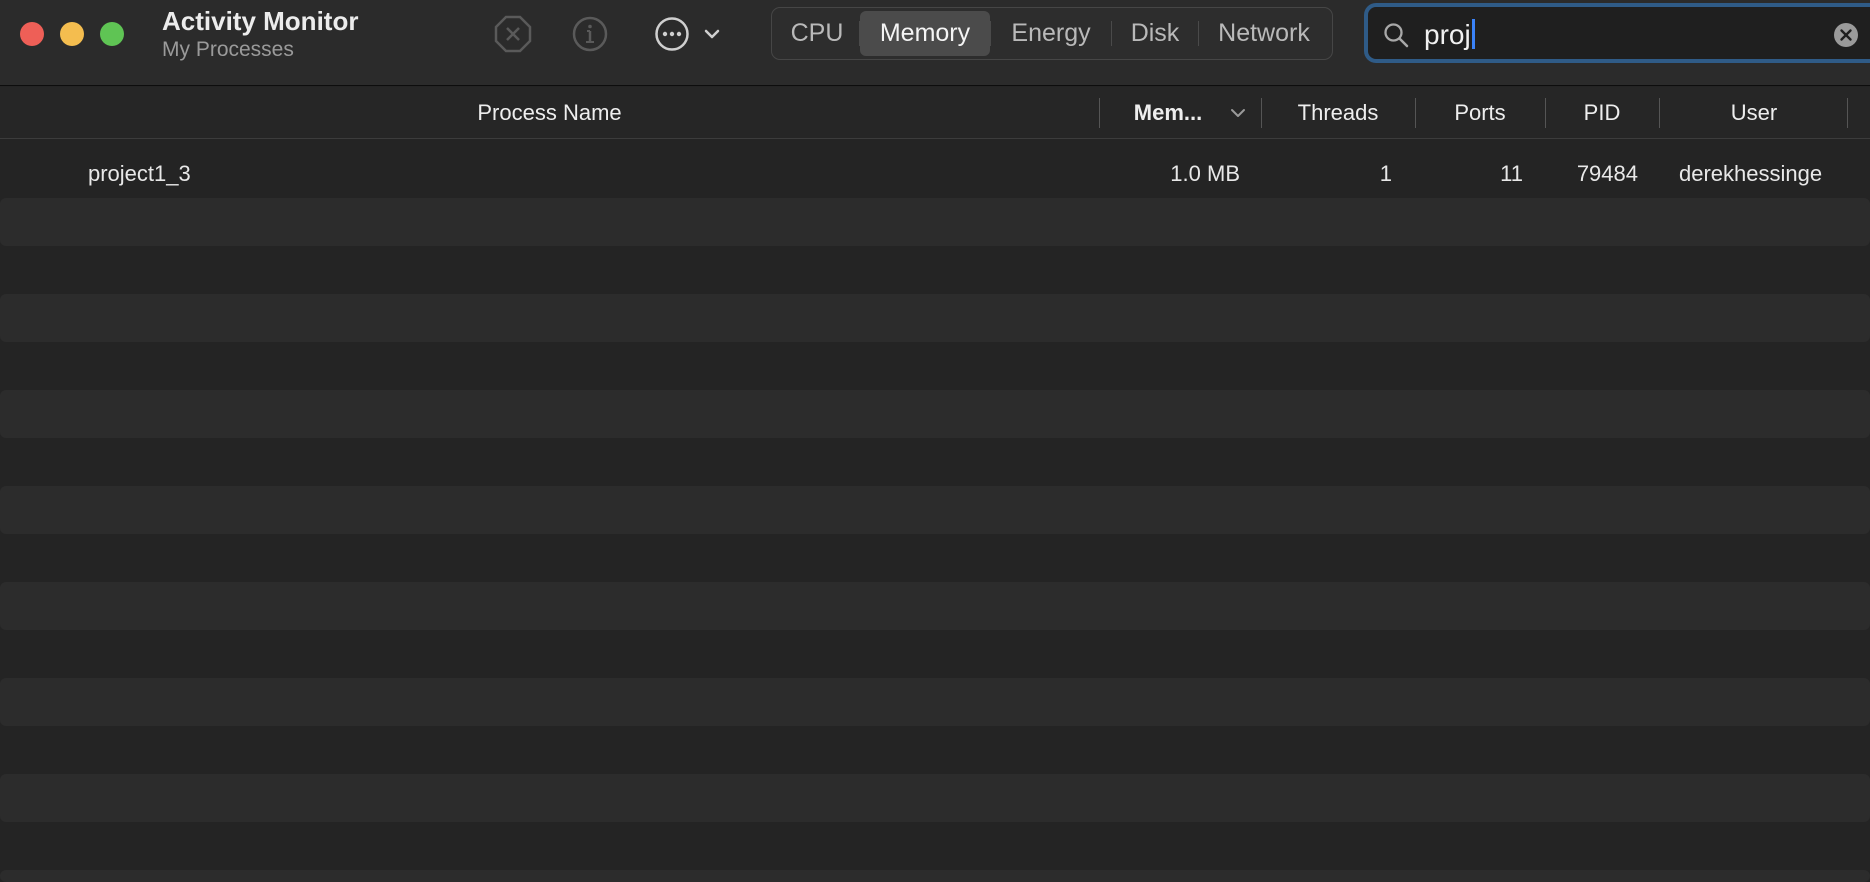  I want to click on column-user: User, so click(1754, 112).